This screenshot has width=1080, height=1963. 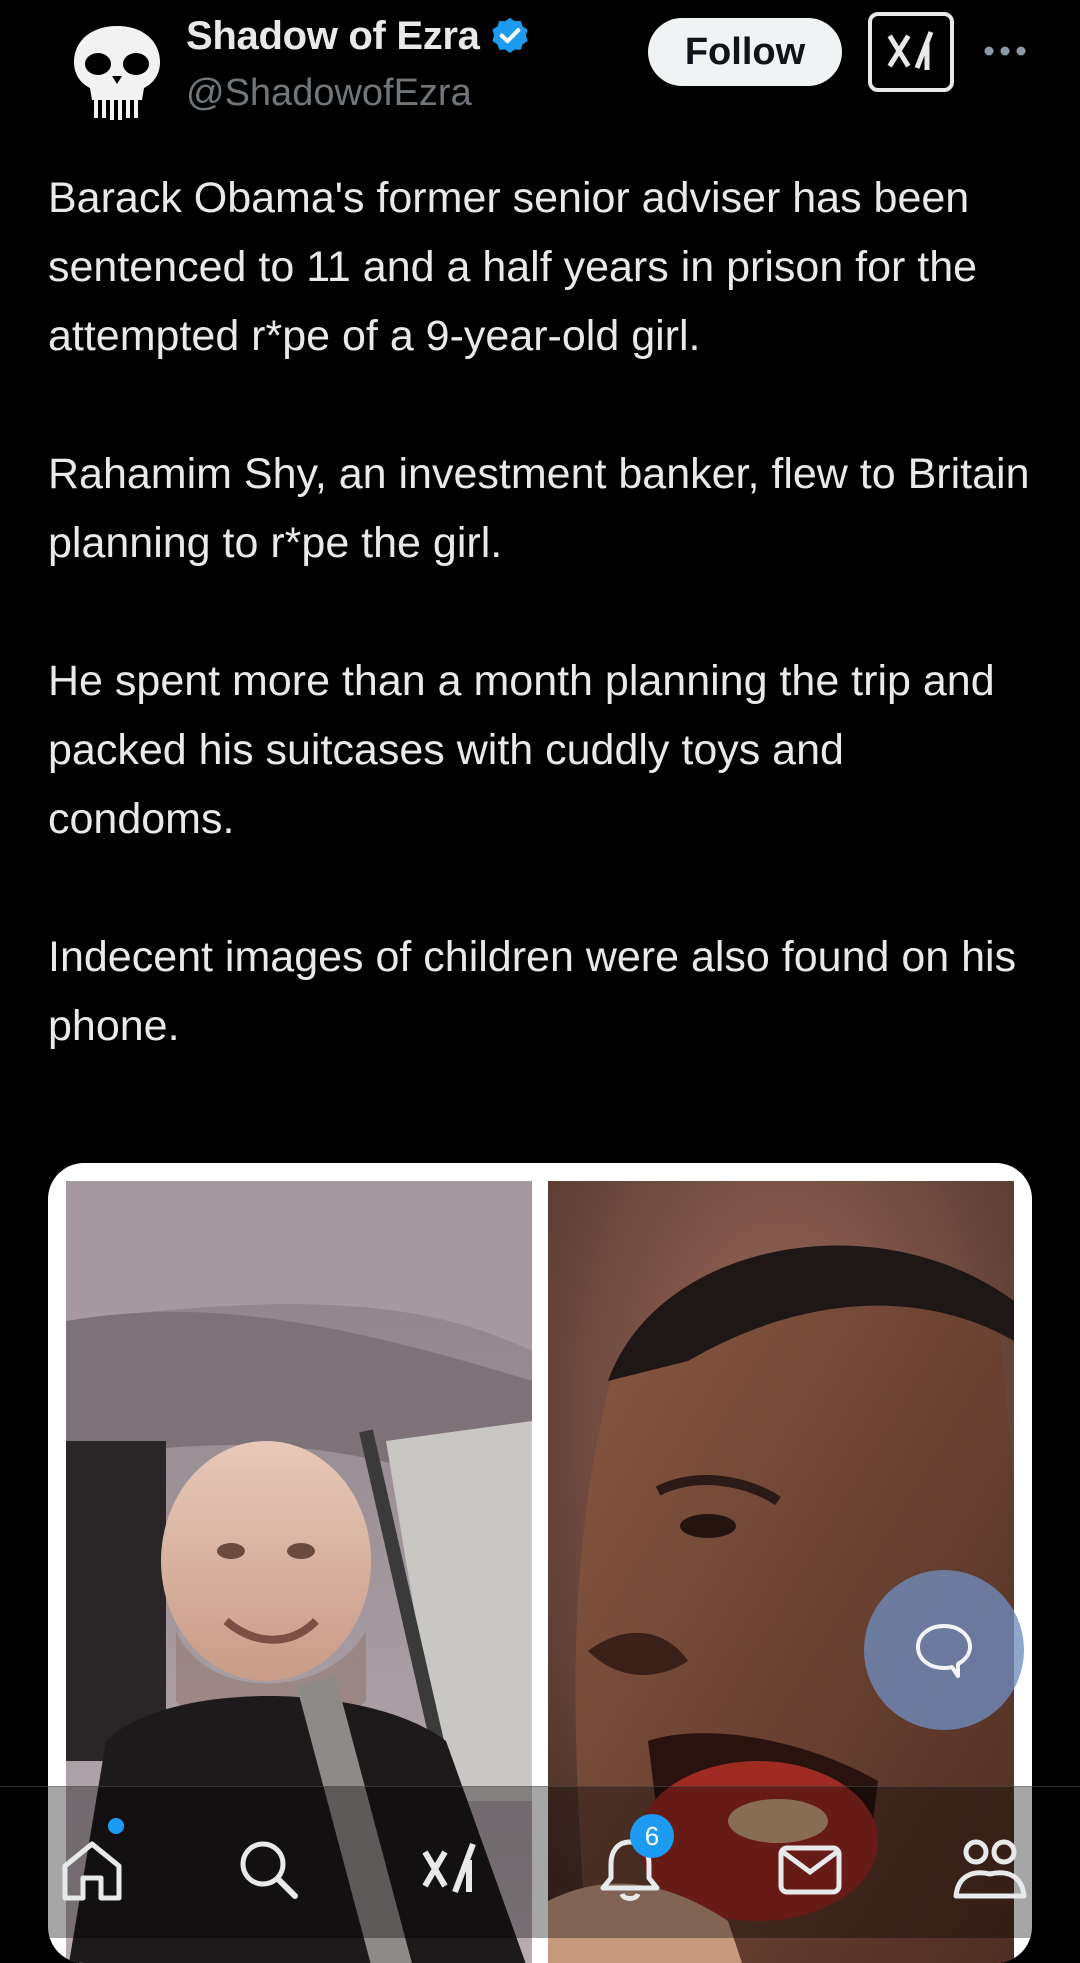 I want to click on more-options-button, so click(x=1005, y=51).